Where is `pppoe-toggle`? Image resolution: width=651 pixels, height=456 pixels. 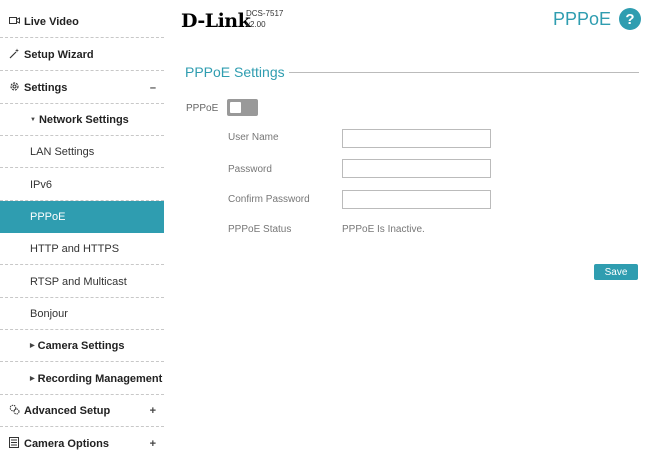 pppoe-toggle is located at coordinates (242, 107).